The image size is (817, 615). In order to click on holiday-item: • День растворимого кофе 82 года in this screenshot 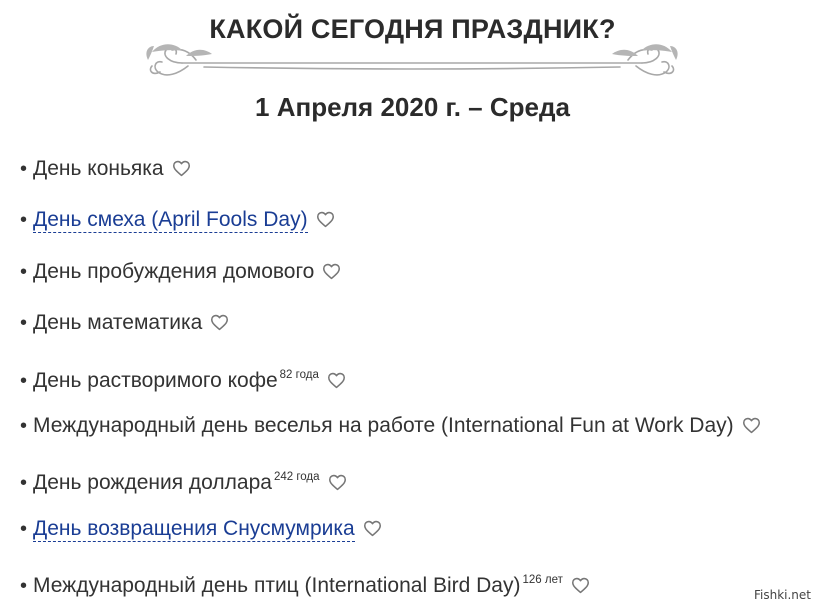, I will do `click(390, 383)`.